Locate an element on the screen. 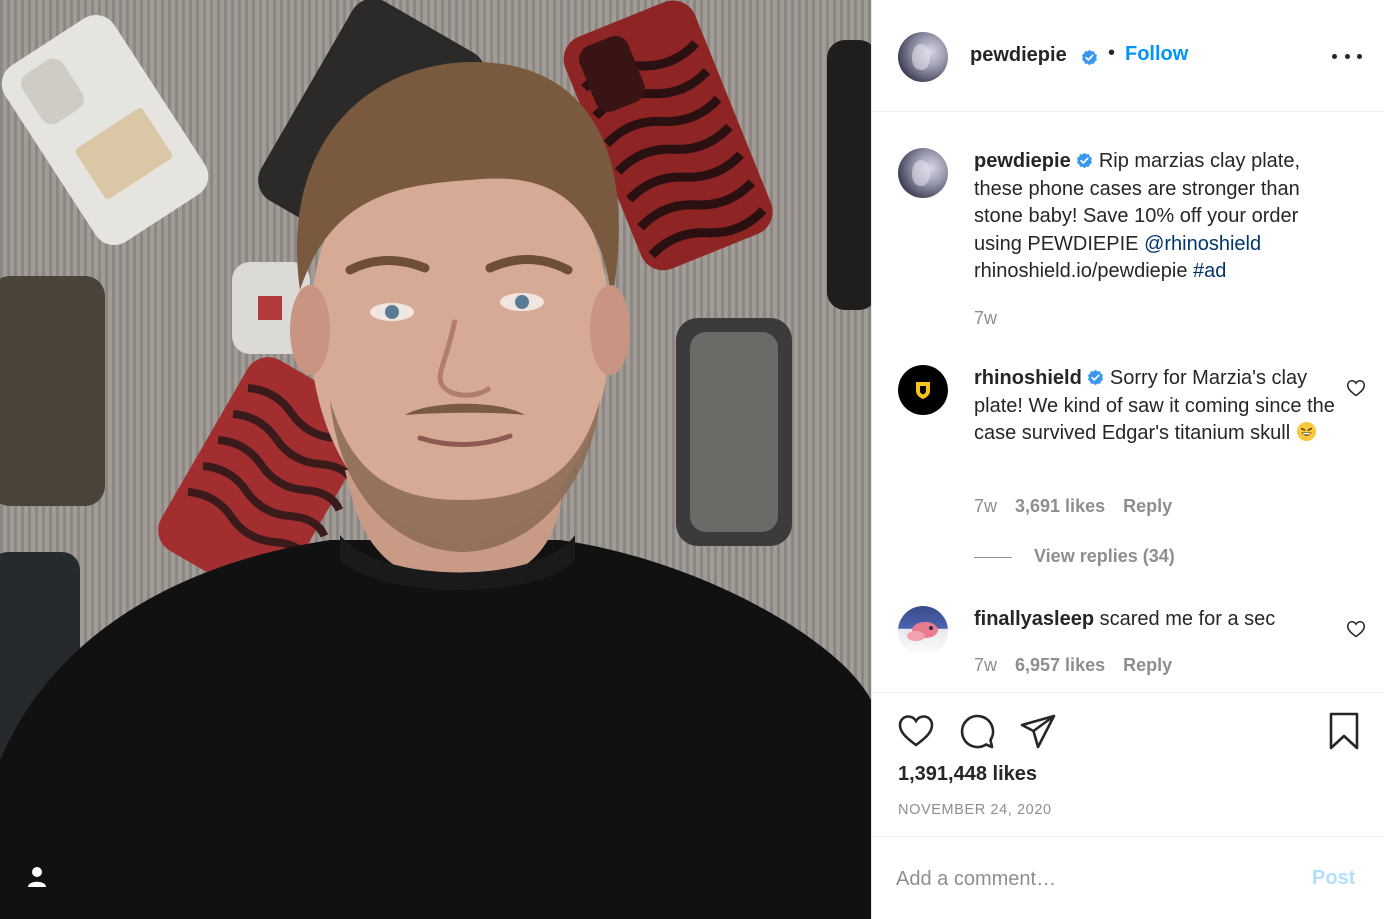 Image resolution: width=1384 pixels, height=919 pixels. avatar-illustration is located at coordinates (922, 631).